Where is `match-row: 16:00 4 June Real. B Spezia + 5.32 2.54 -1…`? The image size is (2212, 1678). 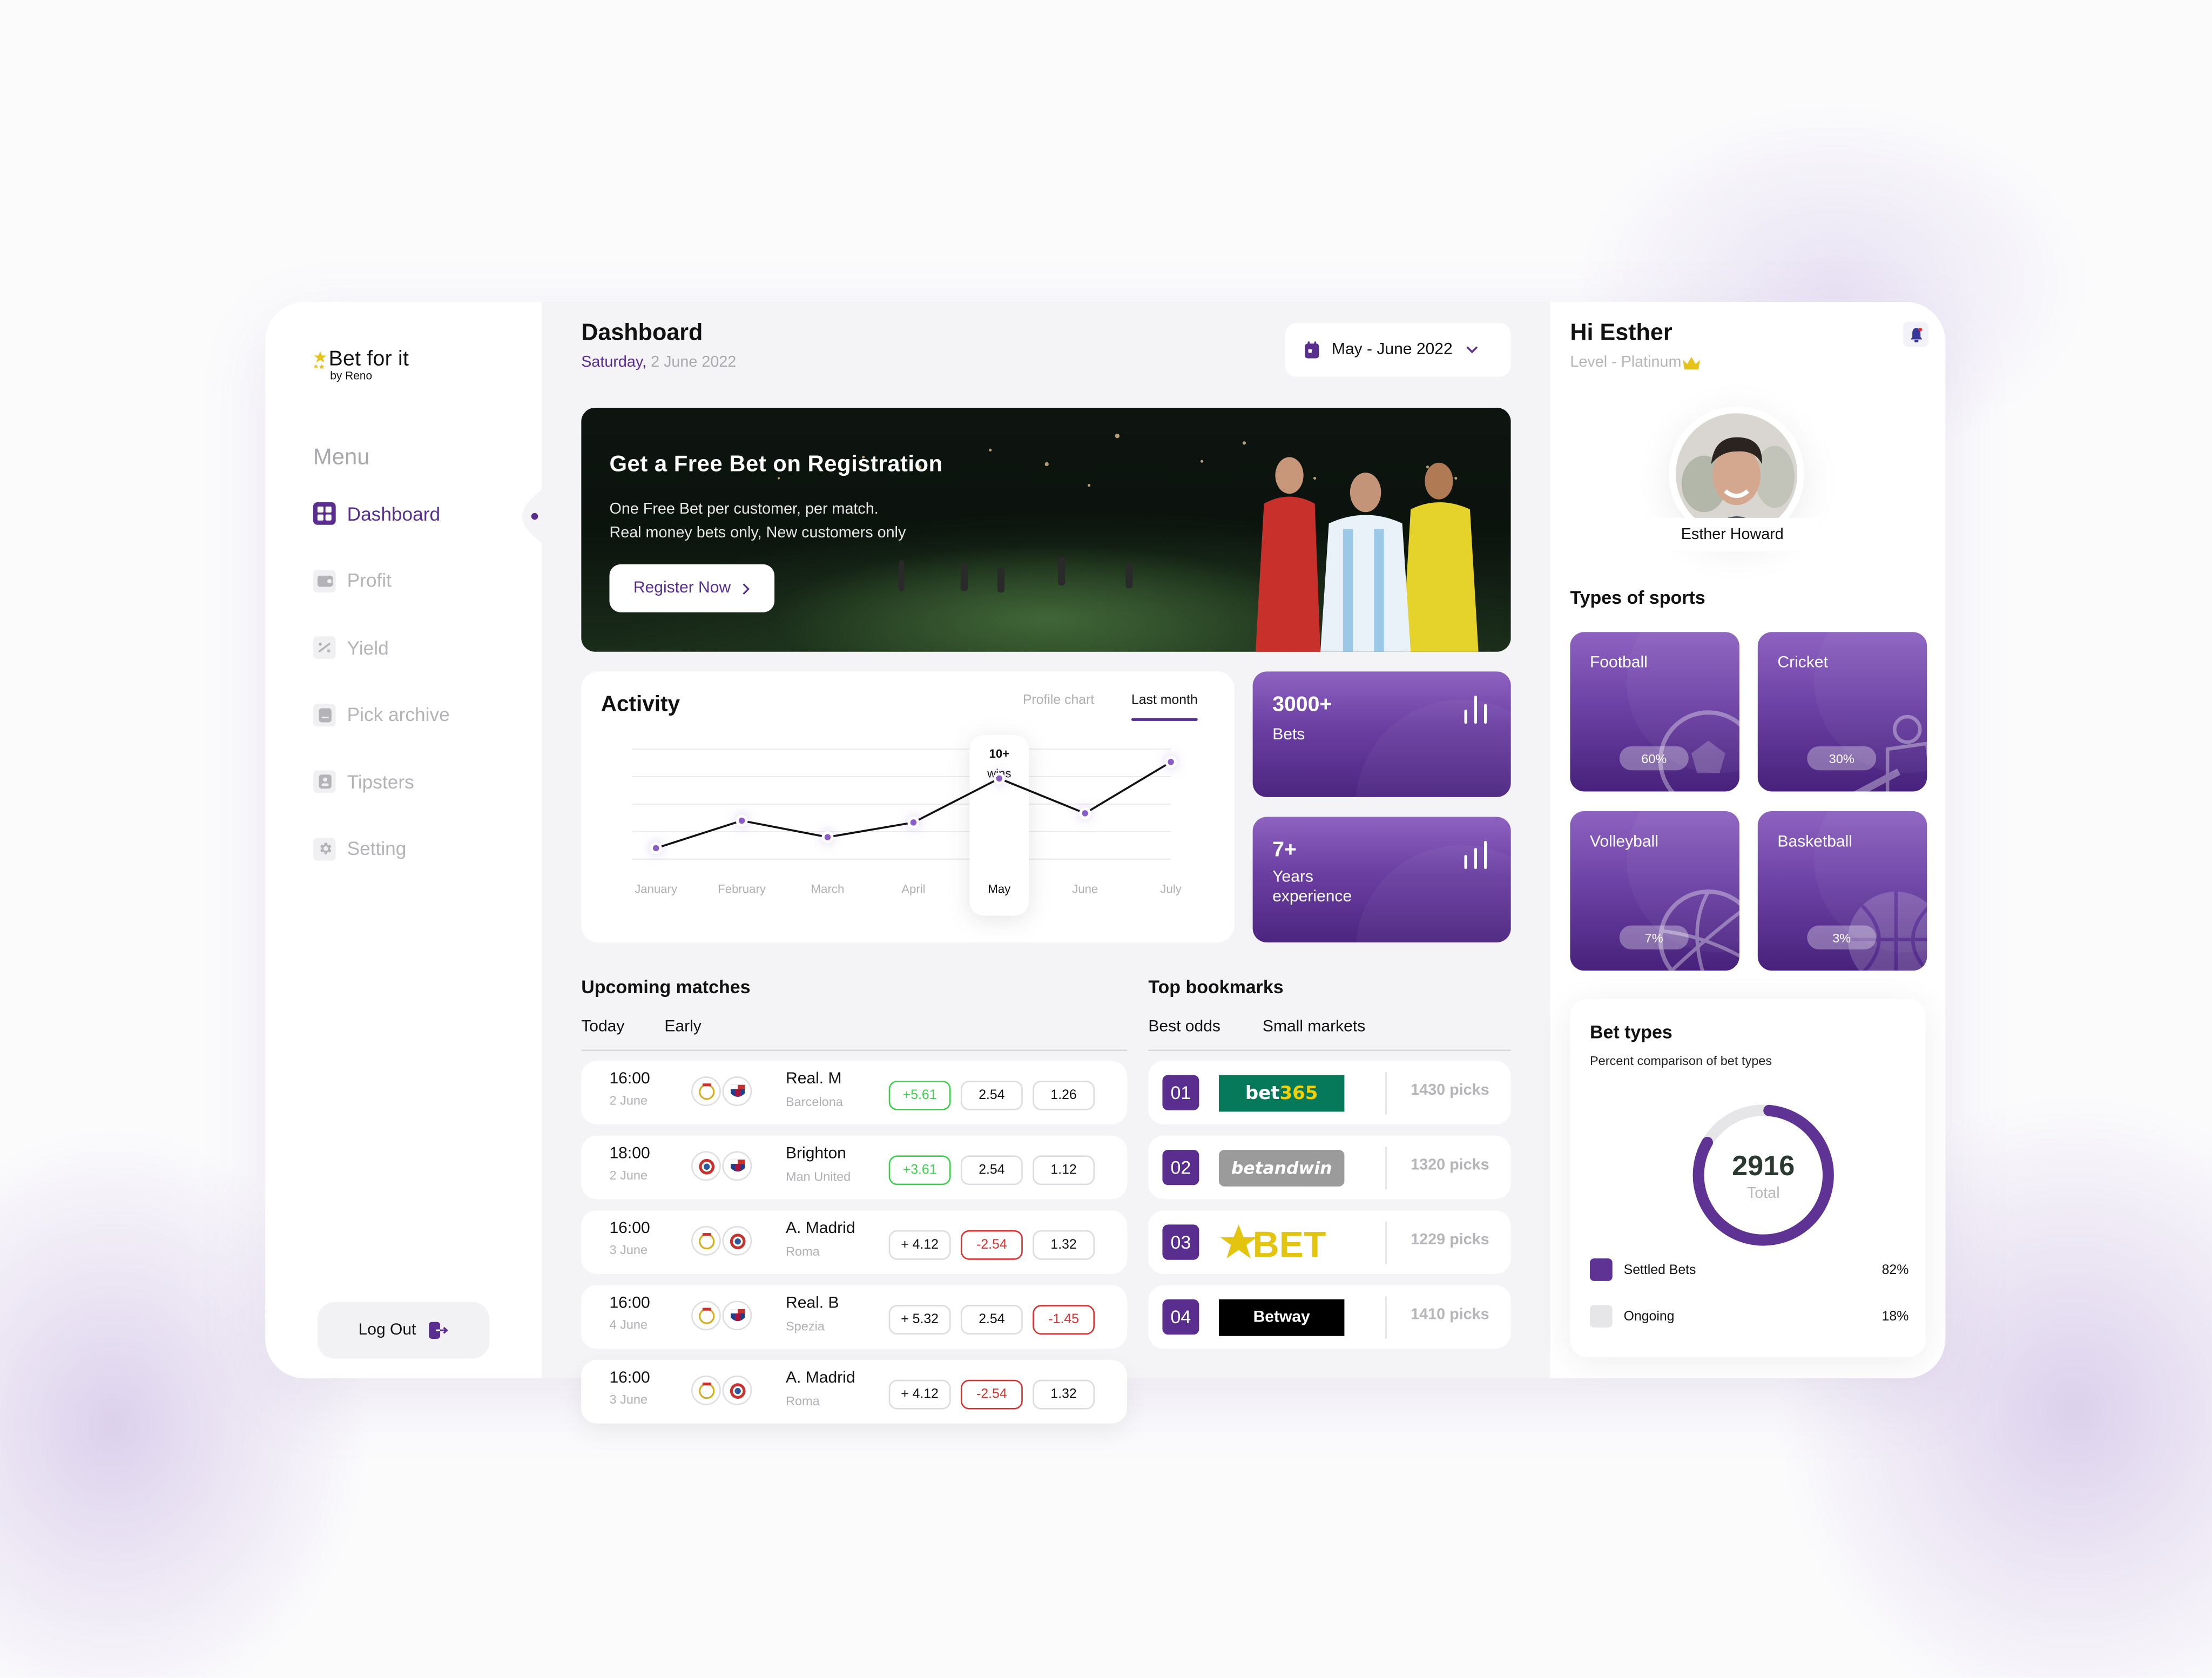
match-row: 16:00 4 June Real. B Spezia + 5.32 2.54 -1… is located at coordinates (854, 1317).